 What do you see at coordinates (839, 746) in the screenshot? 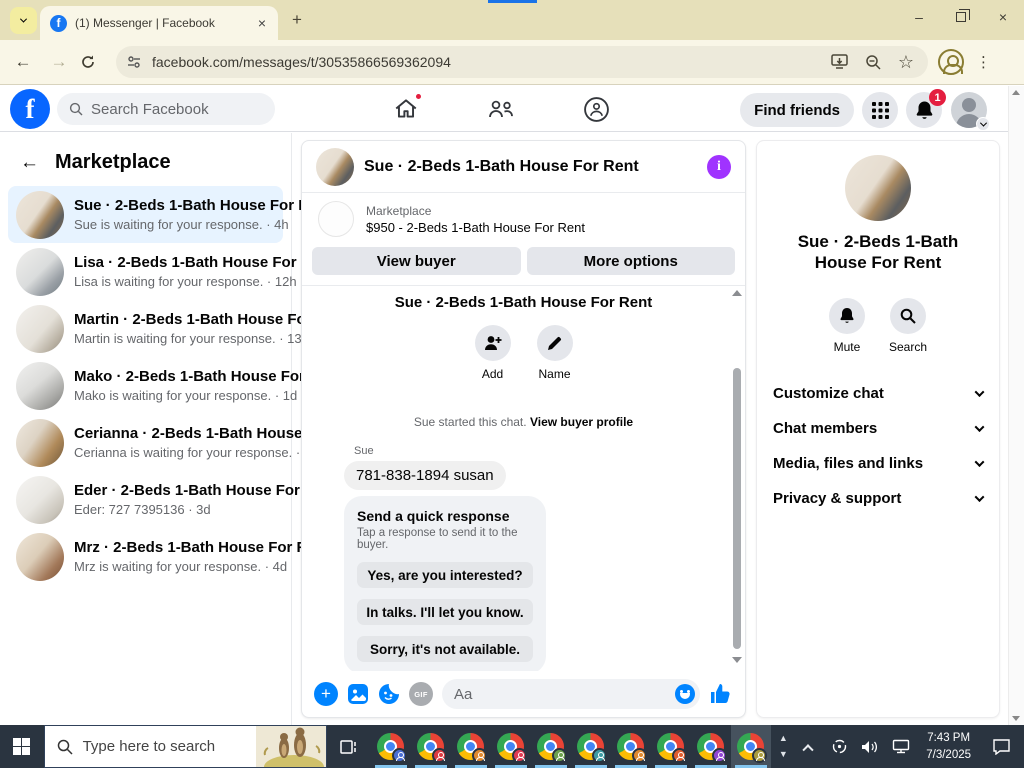
I see `tray-app-icon` at bounding box center [839, 746].